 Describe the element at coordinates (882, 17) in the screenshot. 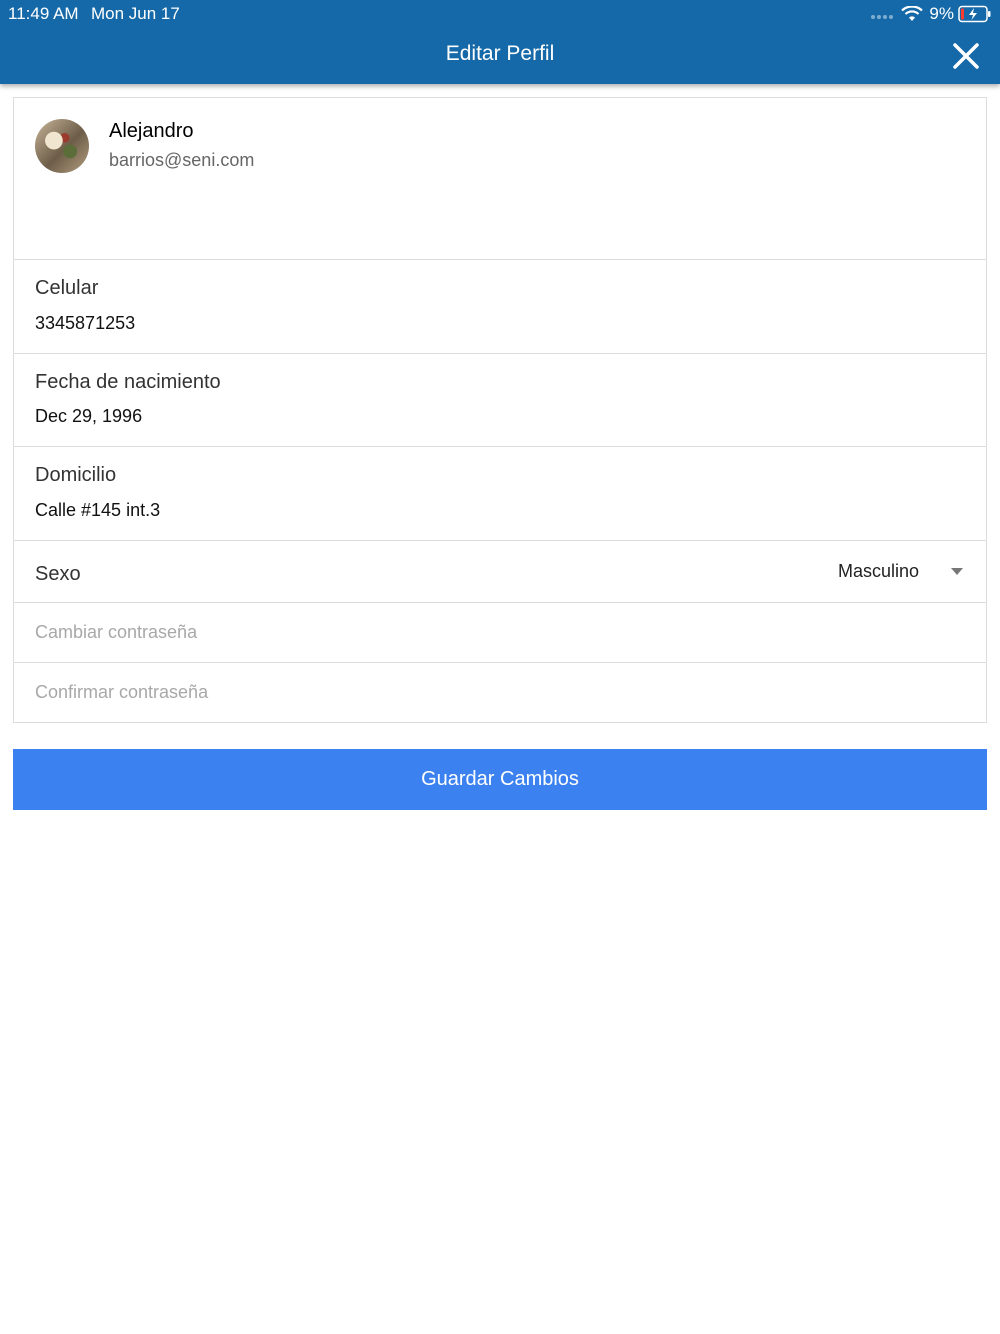

I see `signal-icon` at that location.